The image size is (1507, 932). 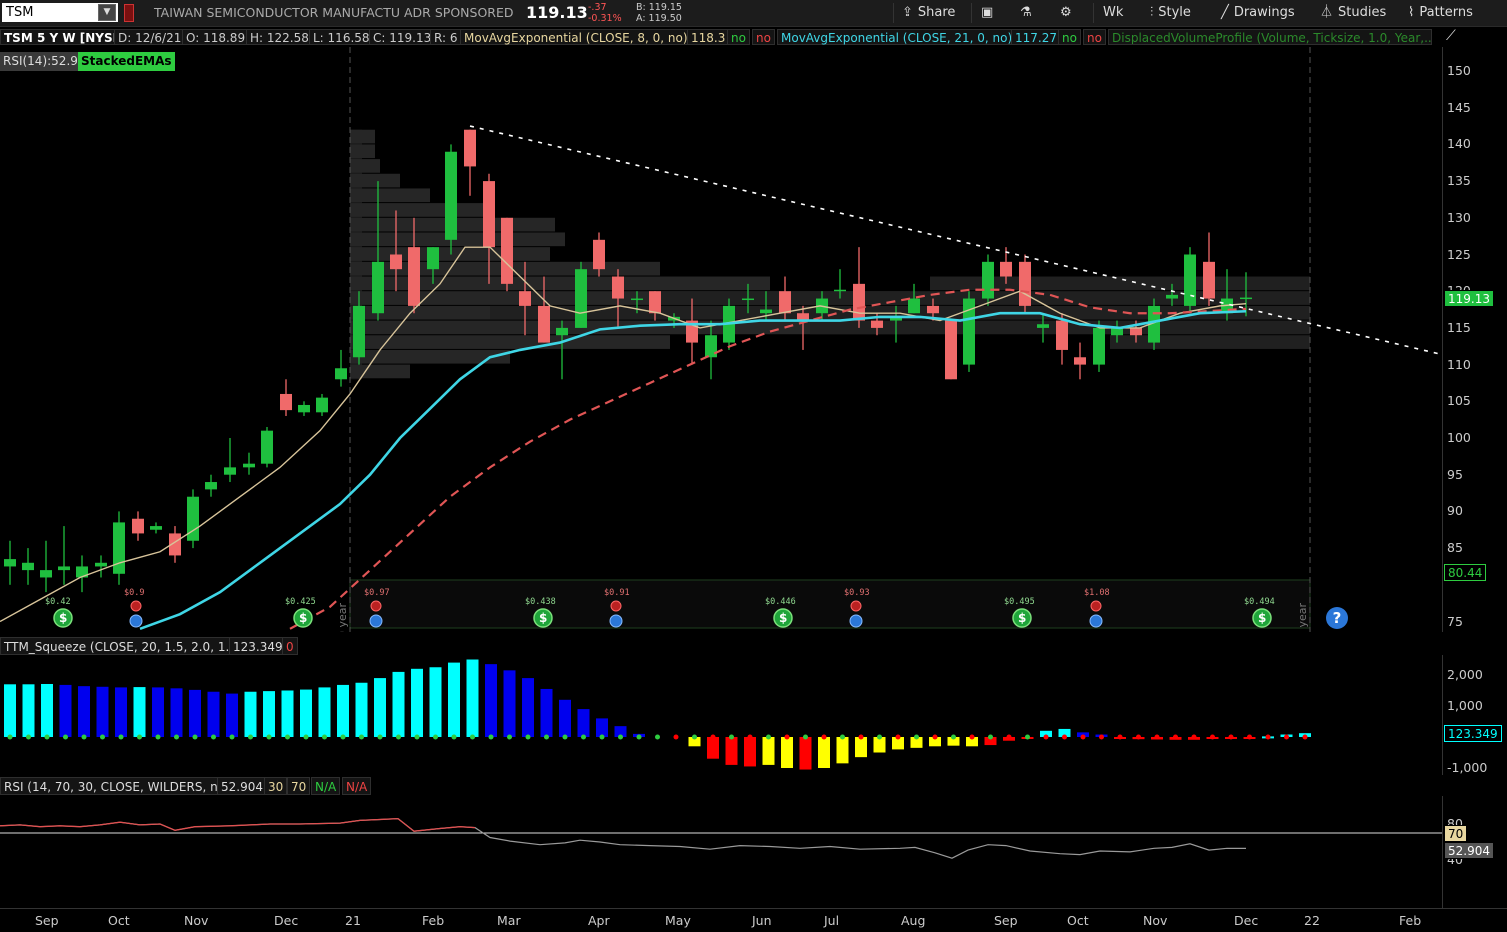 I want to click on time-axis-label: Dec, so click(x=1246, y=920).